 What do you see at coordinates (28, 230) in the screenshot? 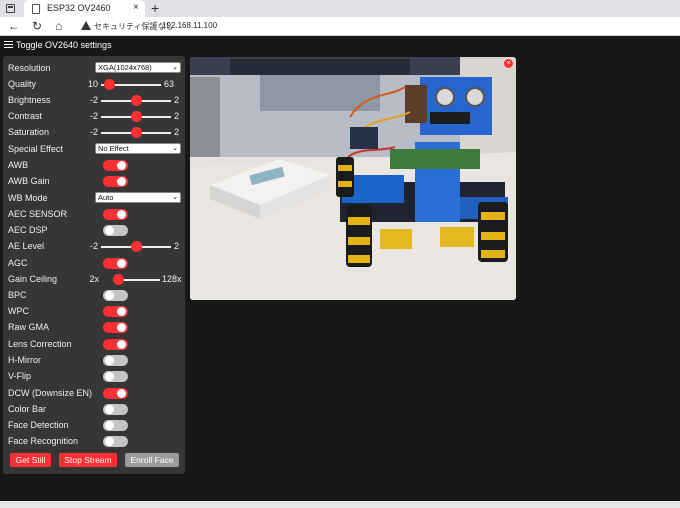
I see `aec-dsp-label: AEC DSP` at bounding box center [28, 230].